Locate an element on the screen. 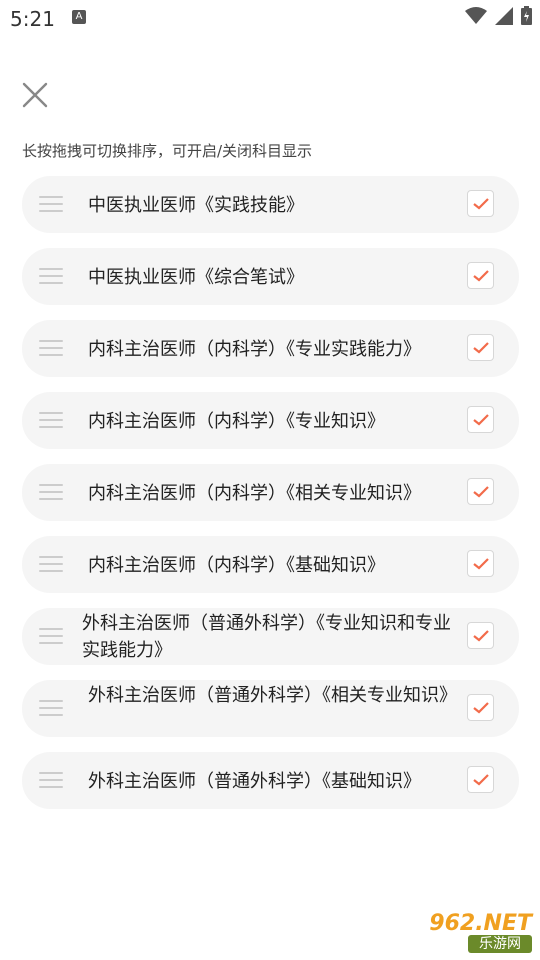  subject-row: 内科主治医师（内科学）《专业实践能力》 is located at coordinates (270, 348).